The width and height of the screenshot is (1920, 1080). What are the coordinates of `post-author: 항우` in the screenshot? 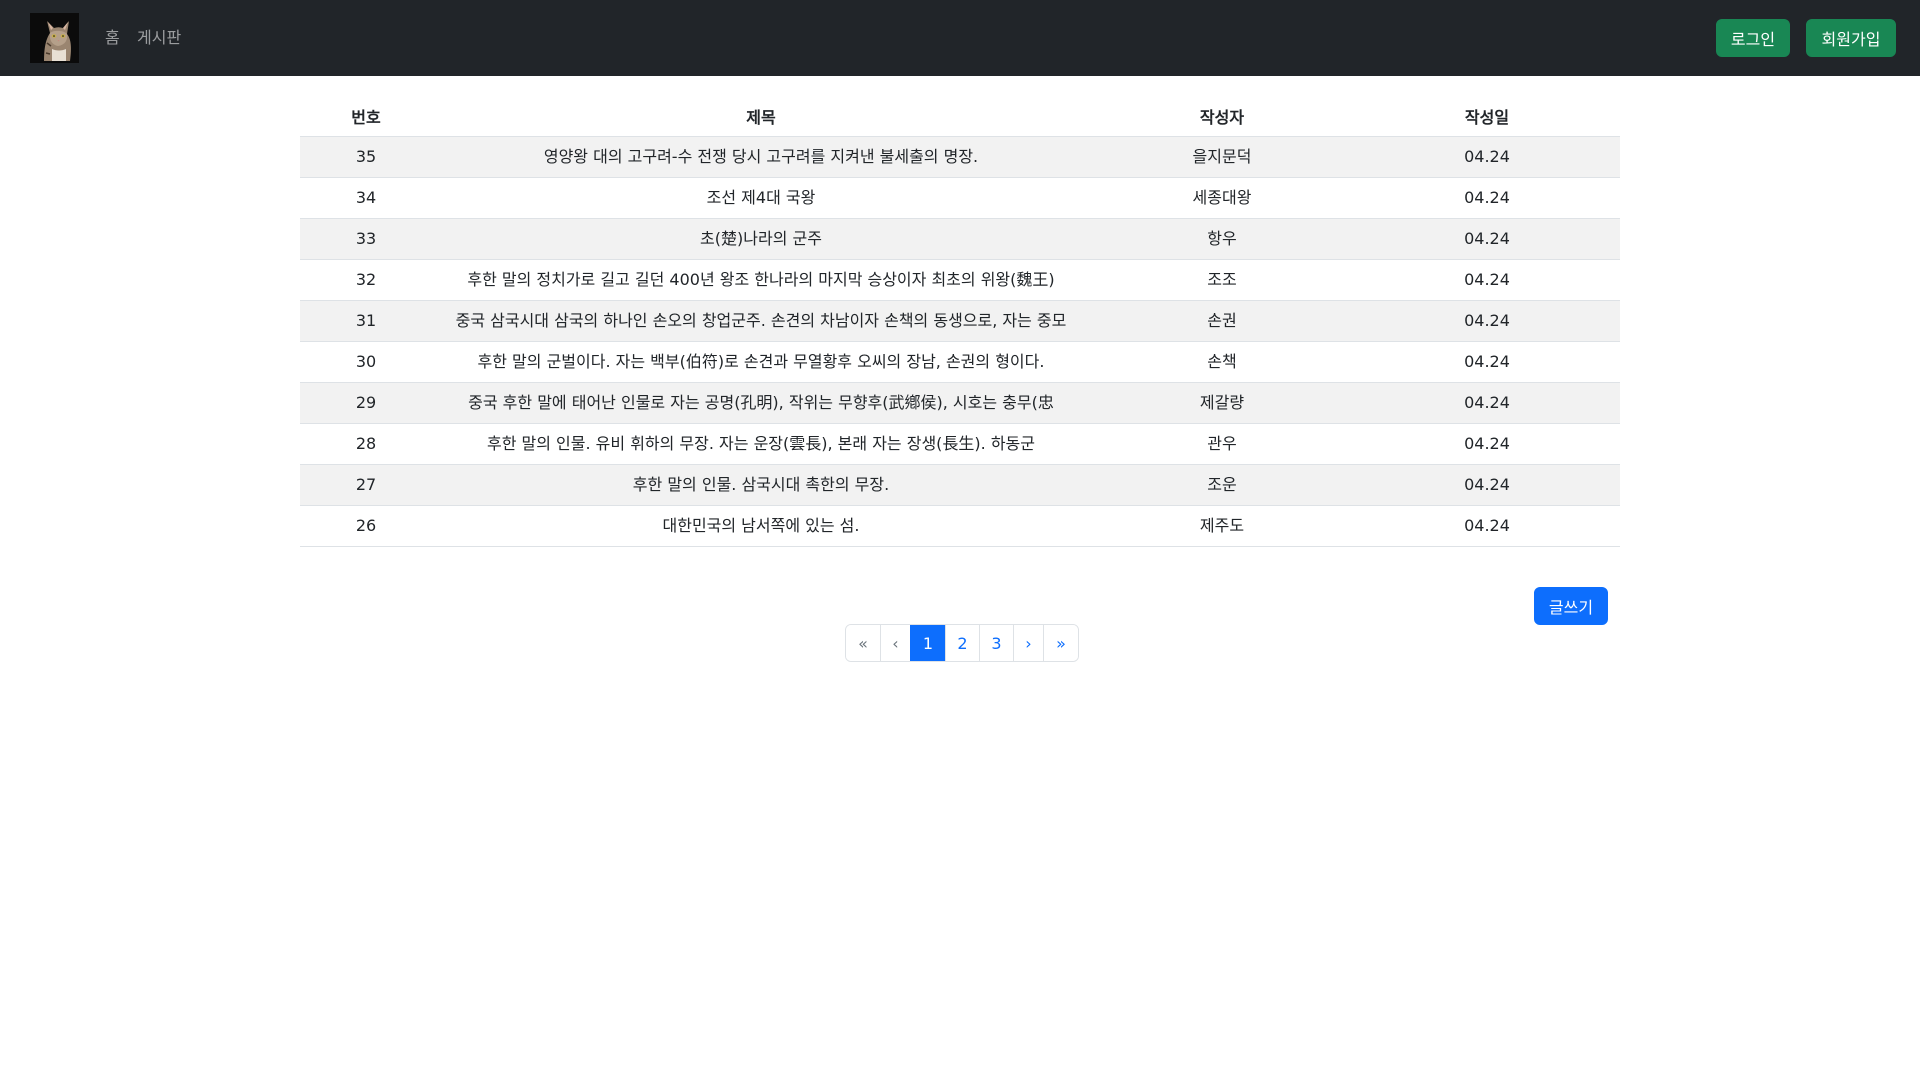 It's located at (1222, 239).